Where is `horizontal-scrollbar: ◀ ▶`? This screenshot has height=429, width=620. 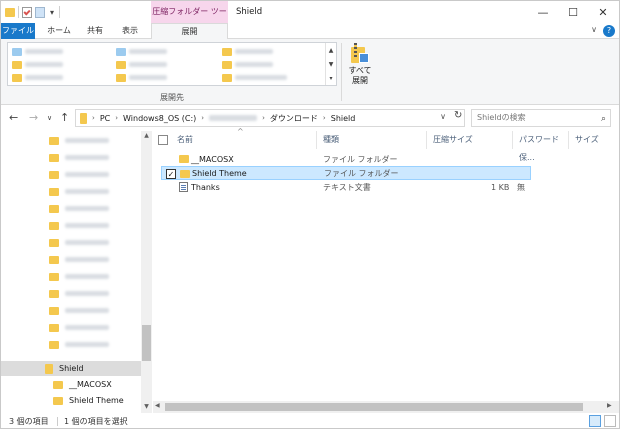 horizontal-scrollbar: ◀ ▶ is located at coordinates (386, 407).